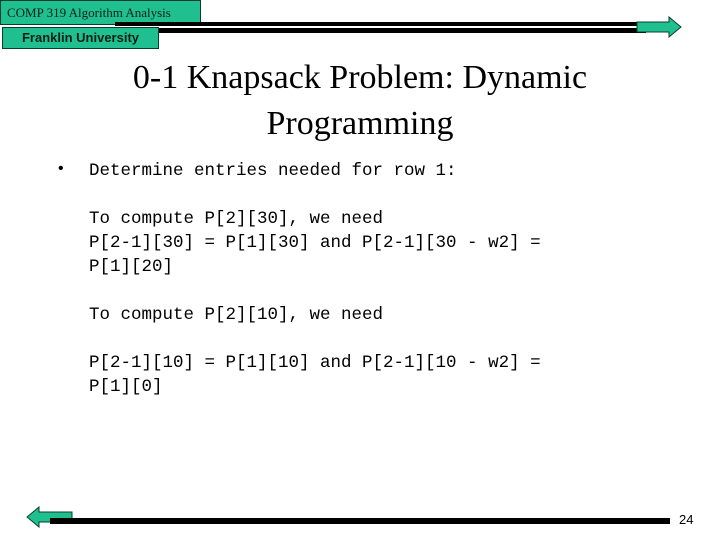 The width and height of the screenshot is (720, 540). I want to click on block1-line-3: P[1][20], so click(131, 267).